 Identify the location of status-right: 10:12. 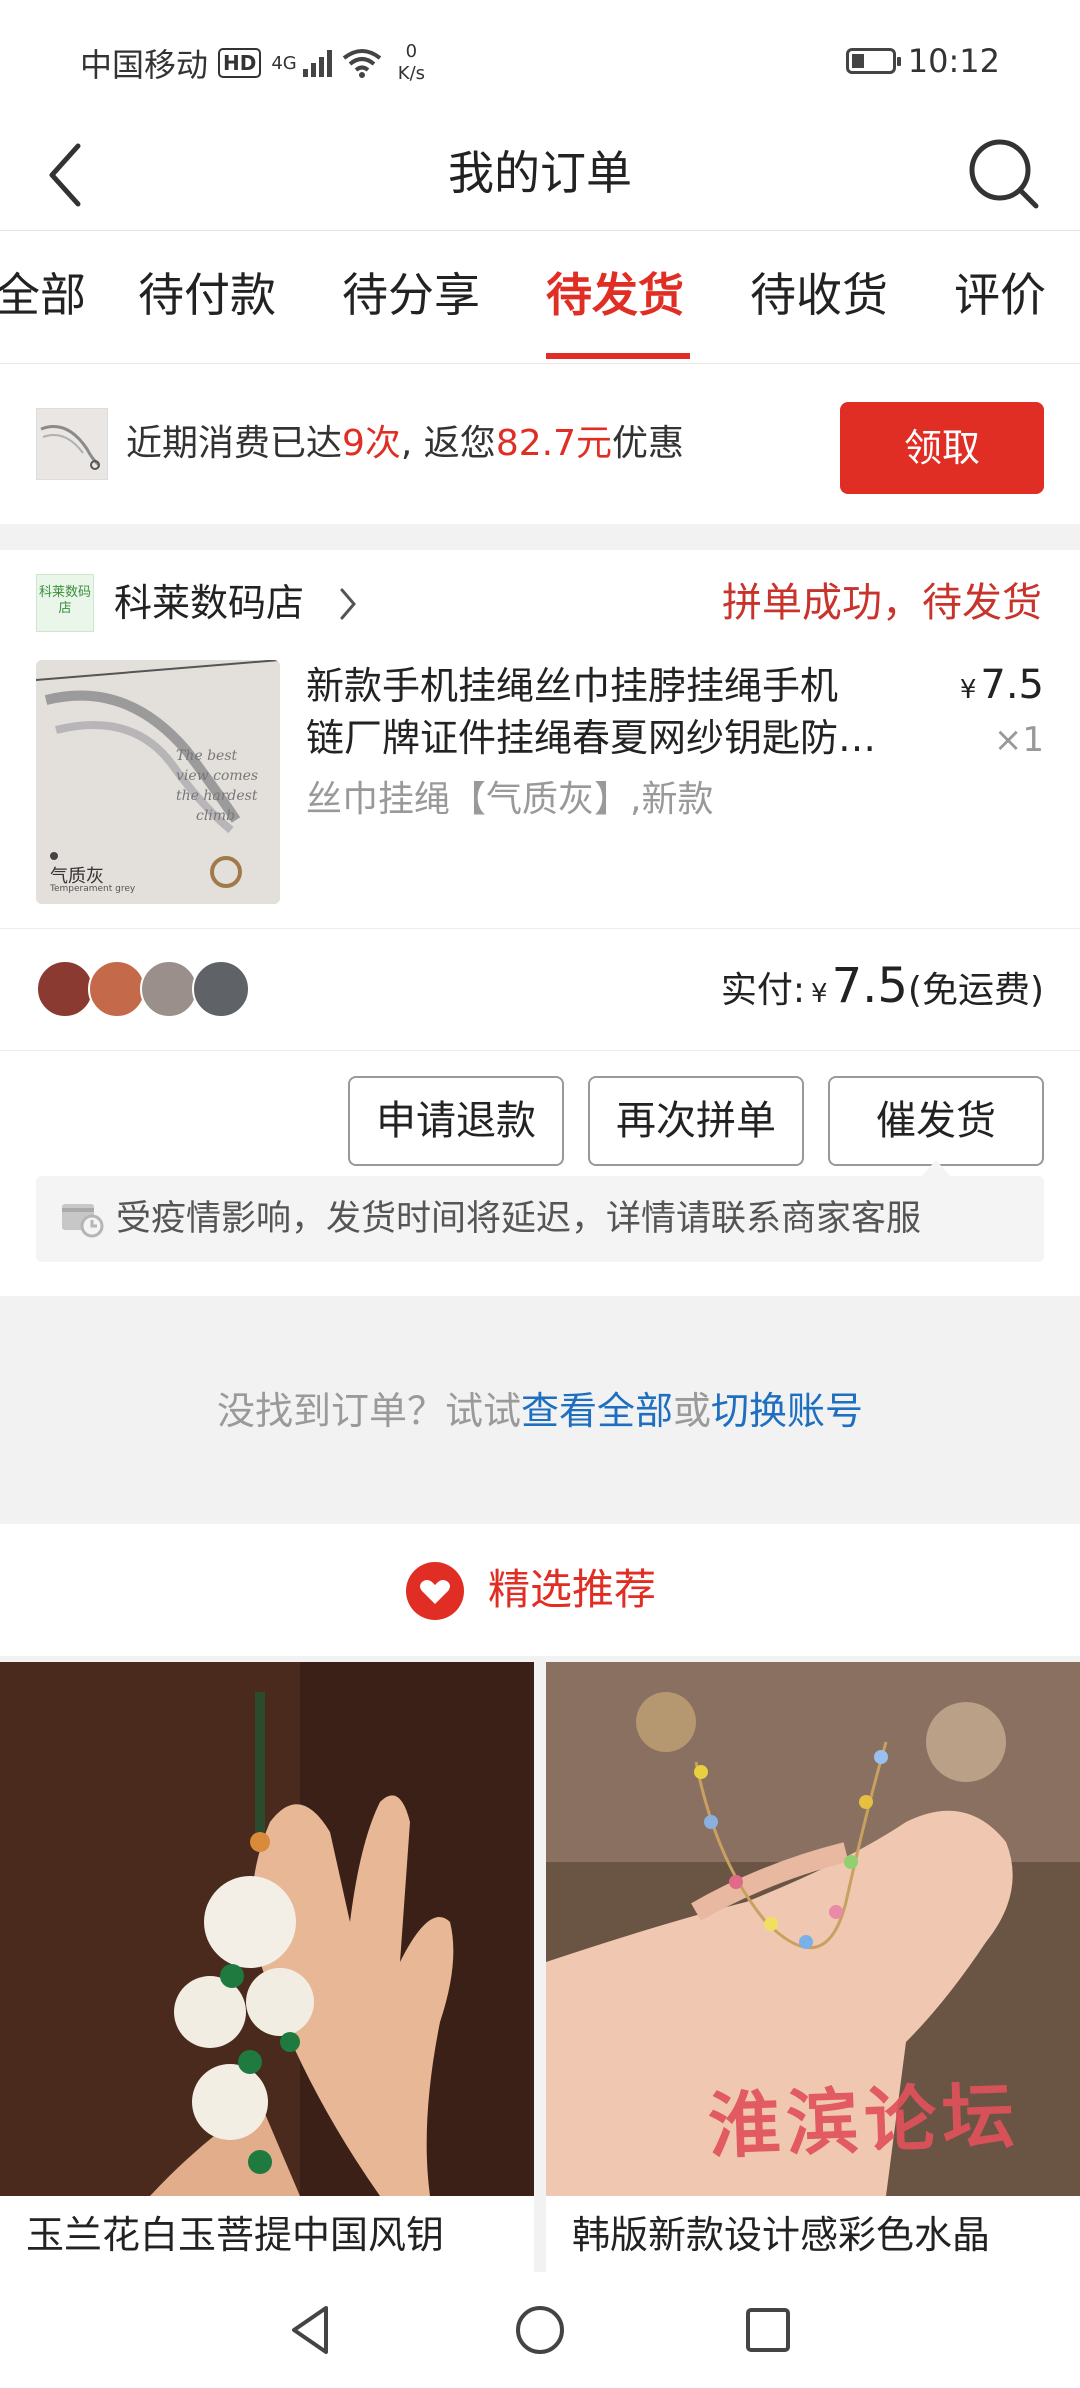
(922, 61).